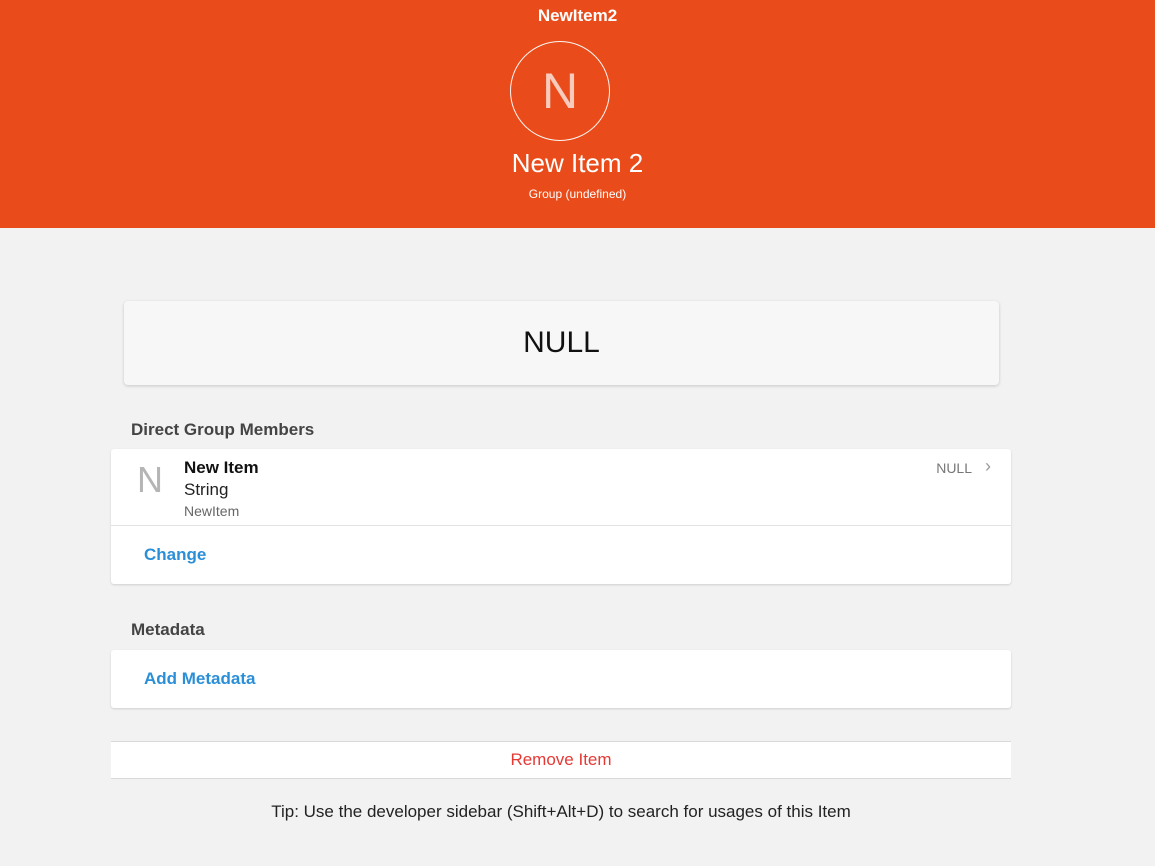 Image resolution: width=1155 pixels, height=866 pixels. What do you see at coordinates (577, 15) in the screenshot?
I see `item-name: NewItem2` at bounding box center [577, 15].